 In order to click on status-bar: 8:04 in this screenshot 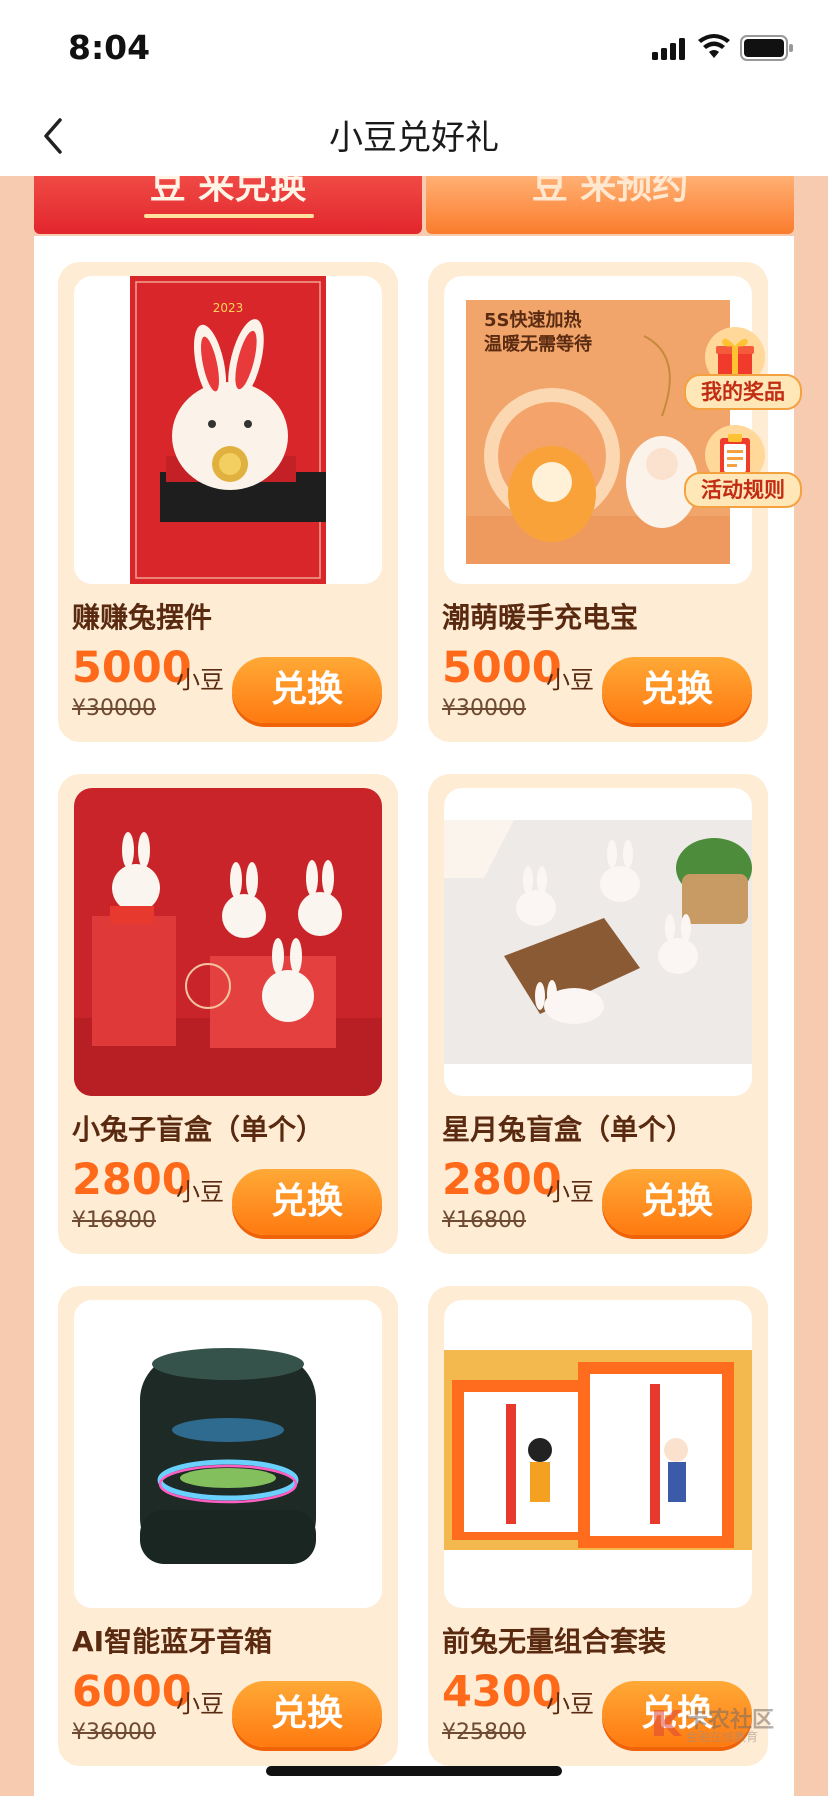, I will do `click(414, 48)`.